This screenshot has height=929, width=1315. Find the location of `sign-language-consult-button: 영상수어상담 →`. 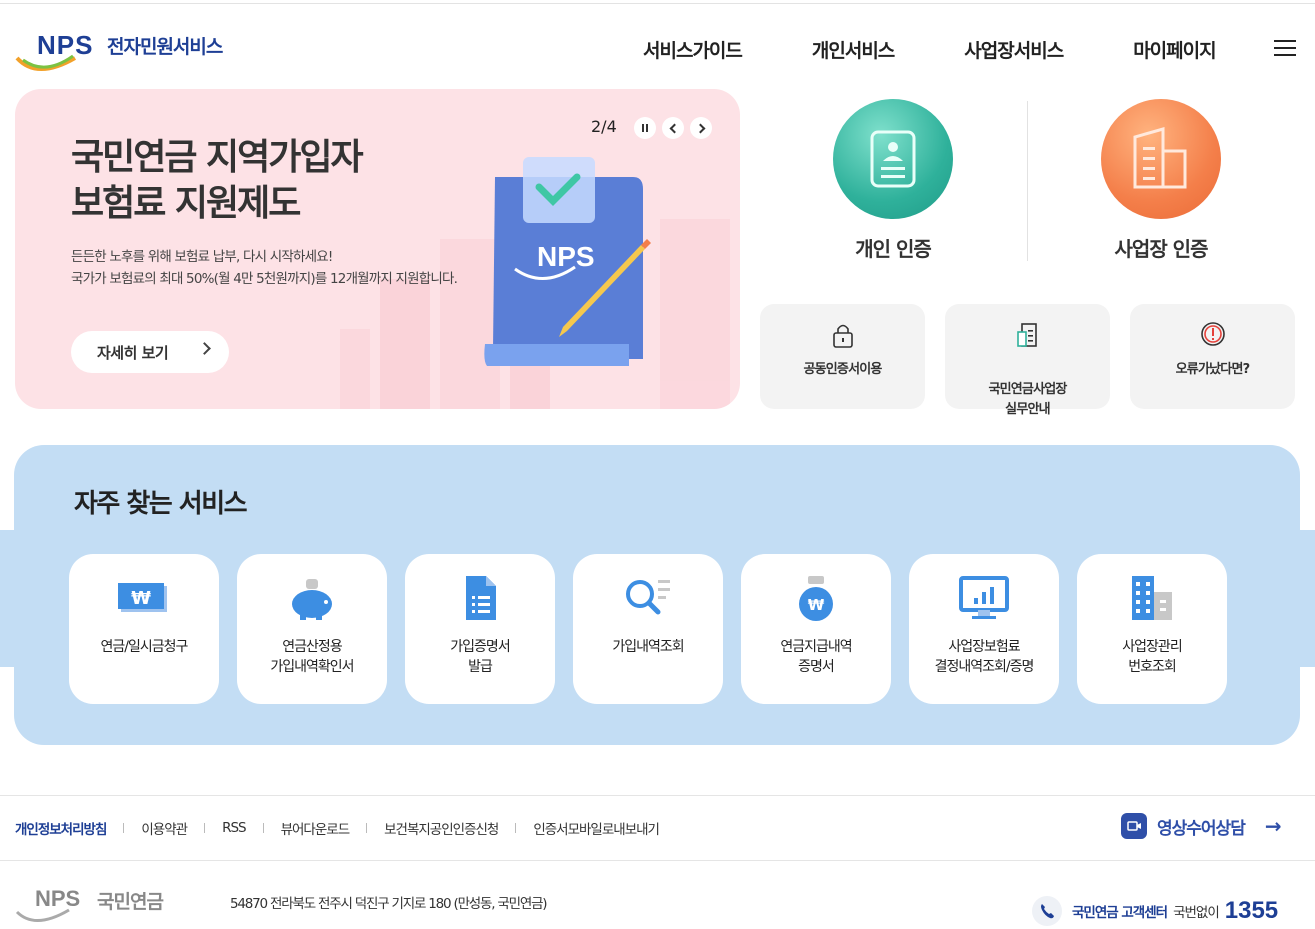

sign-language-consult-button: 영상수어상담 → is located at coordinates (1201, 826).